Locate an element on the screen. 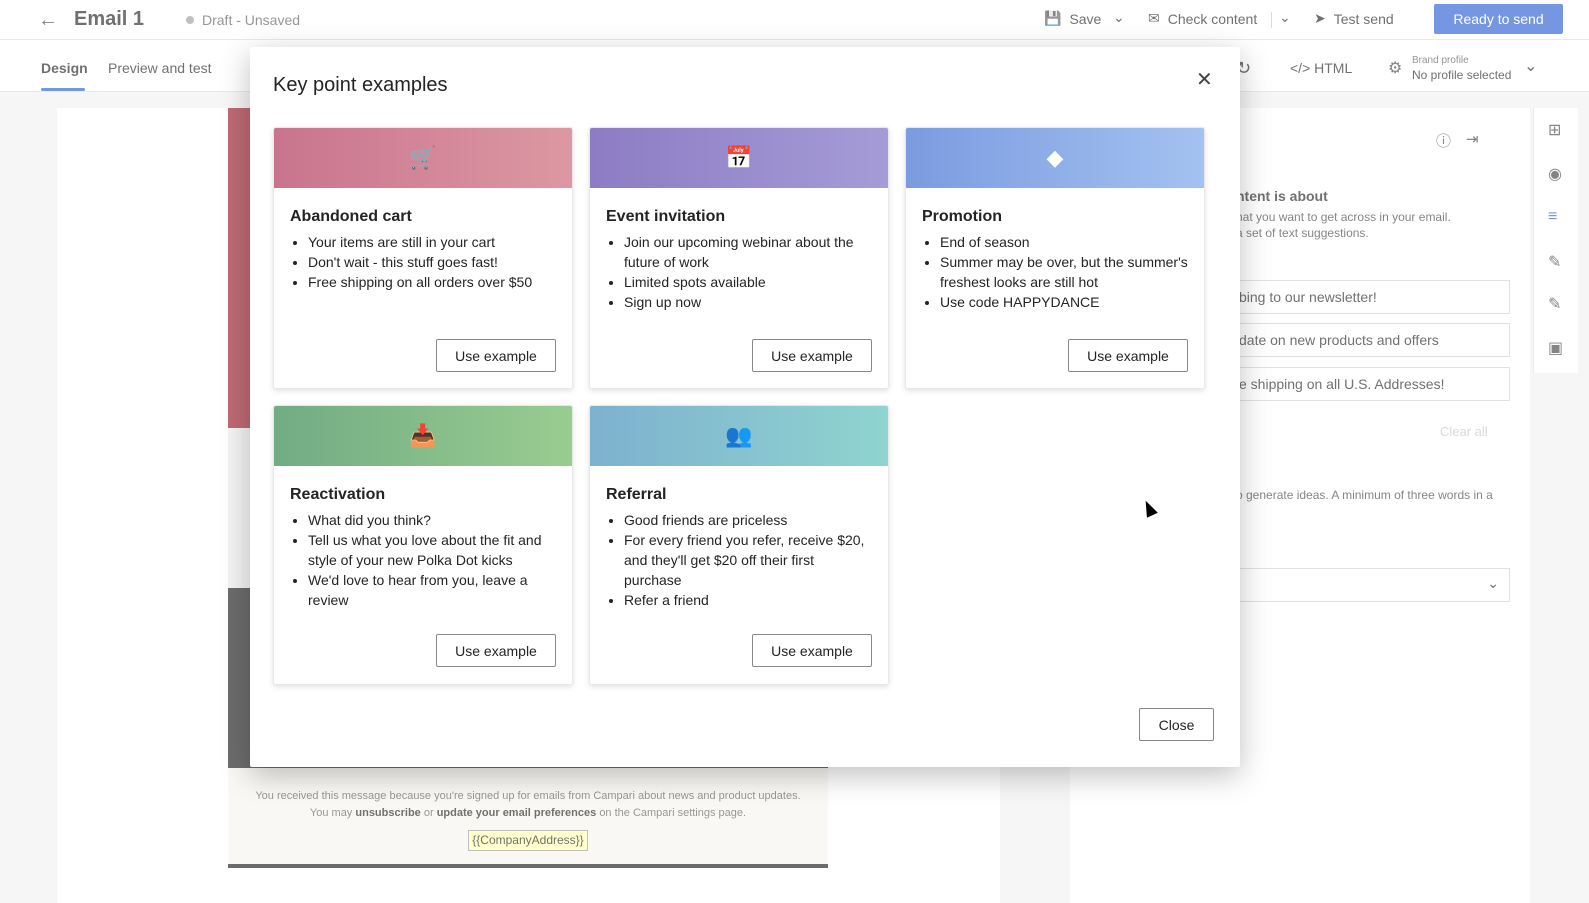  people-icon: 👥 is located at coordinates (739, 435).